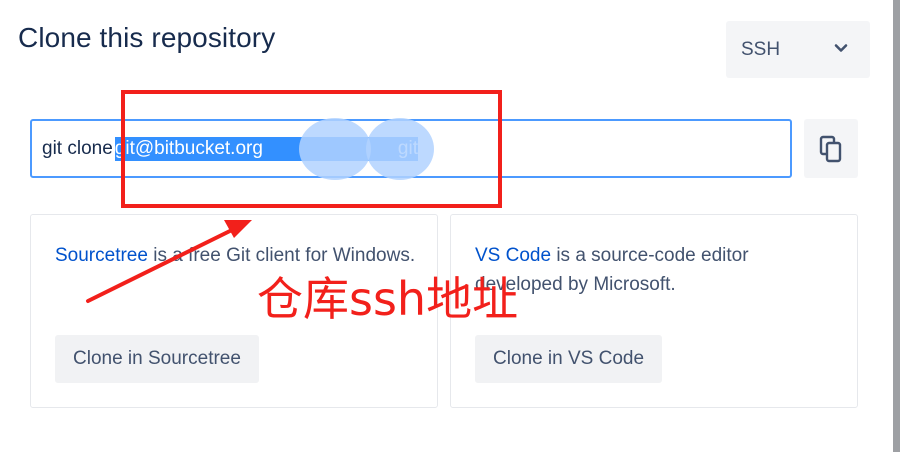 The image size is (900, 452). Describe the element at coordinates (169, 261) in the screenshot. I see `annotation-arrow-icon` at that location.